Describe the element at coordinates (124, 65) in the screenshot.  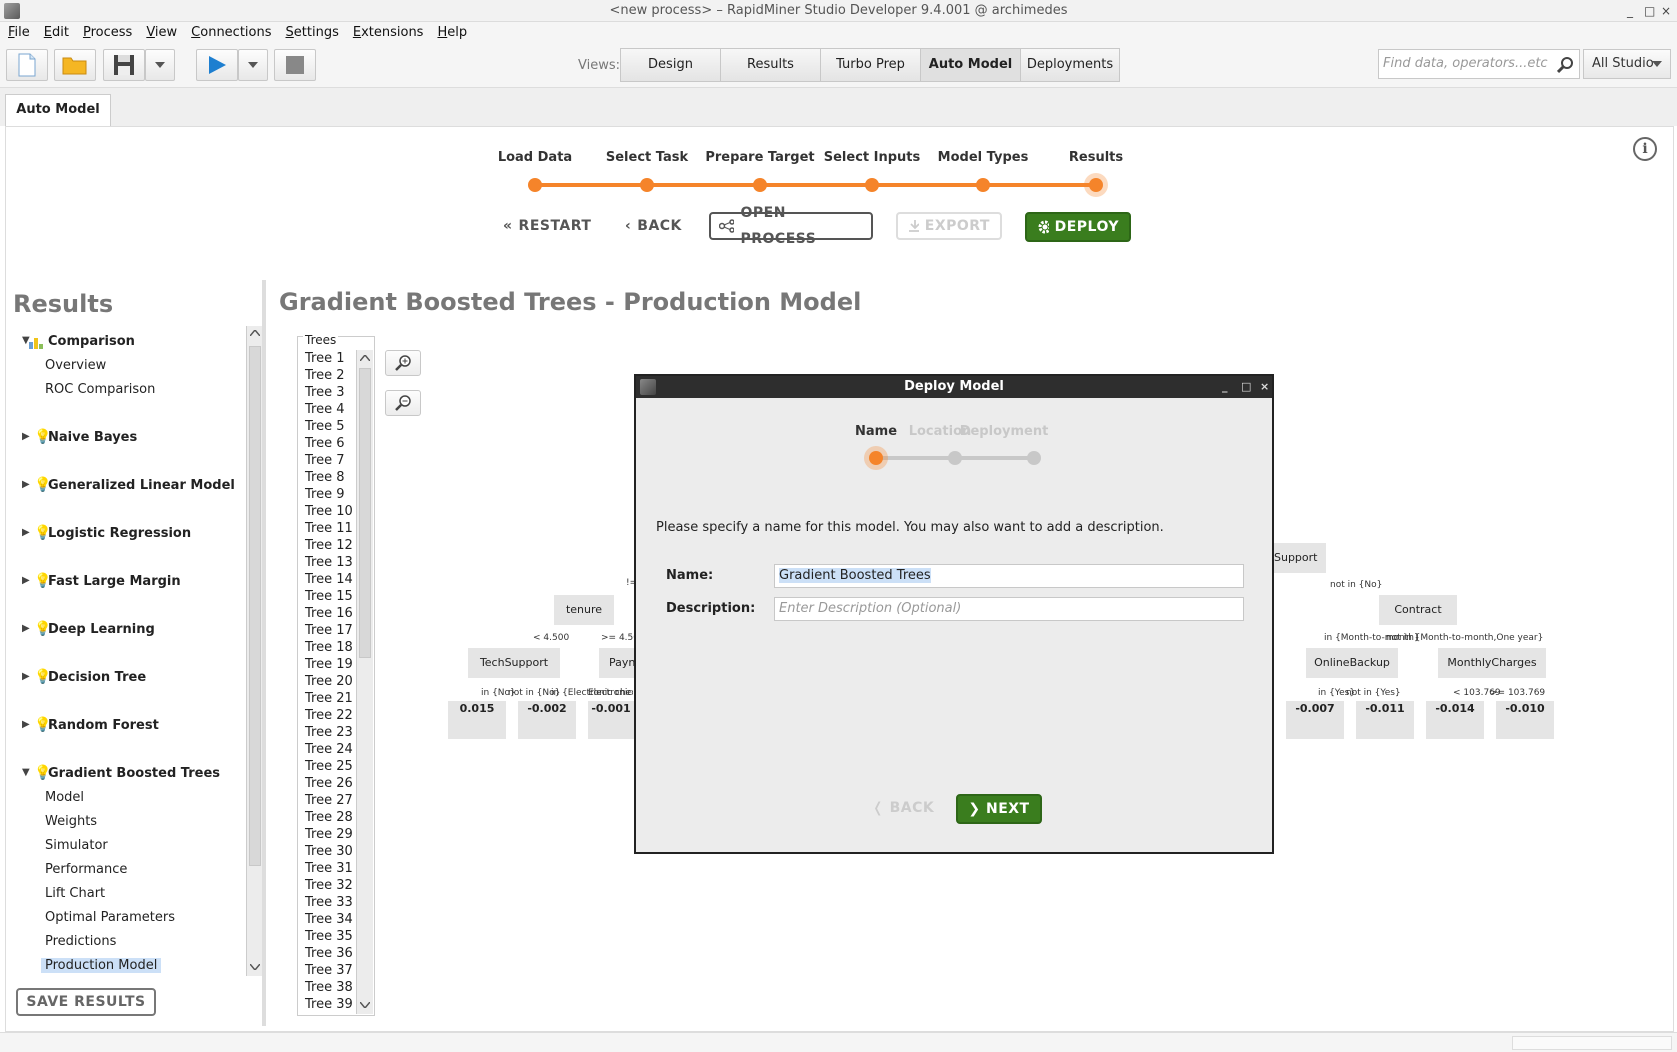
I see `save-process-button` at that location.